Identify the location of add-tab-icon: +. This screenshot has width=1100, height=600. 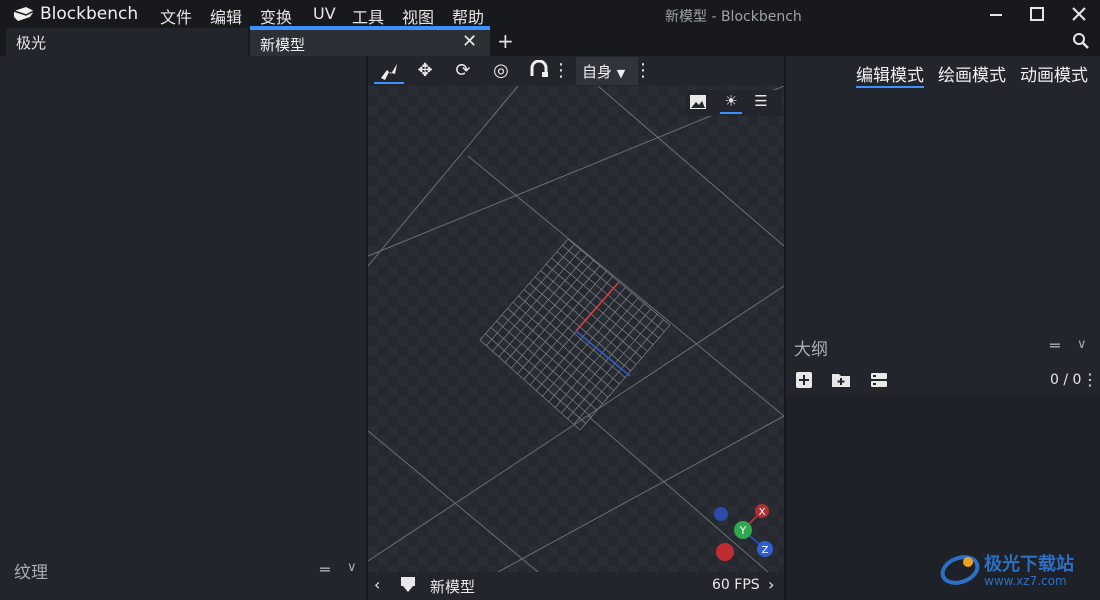
(505, 41).